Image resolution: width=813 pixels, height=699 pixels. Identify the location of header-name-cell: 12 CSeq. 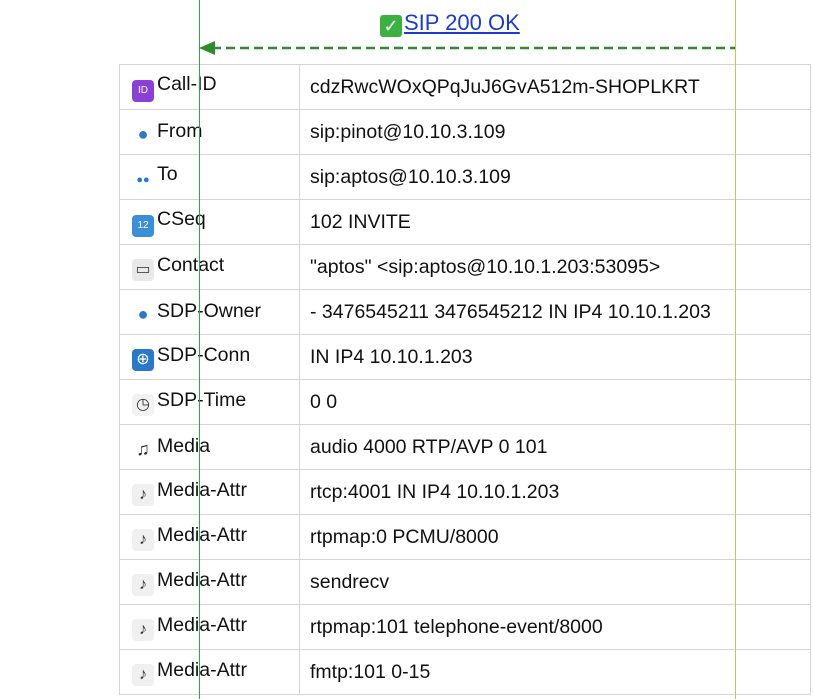
(209, 222).